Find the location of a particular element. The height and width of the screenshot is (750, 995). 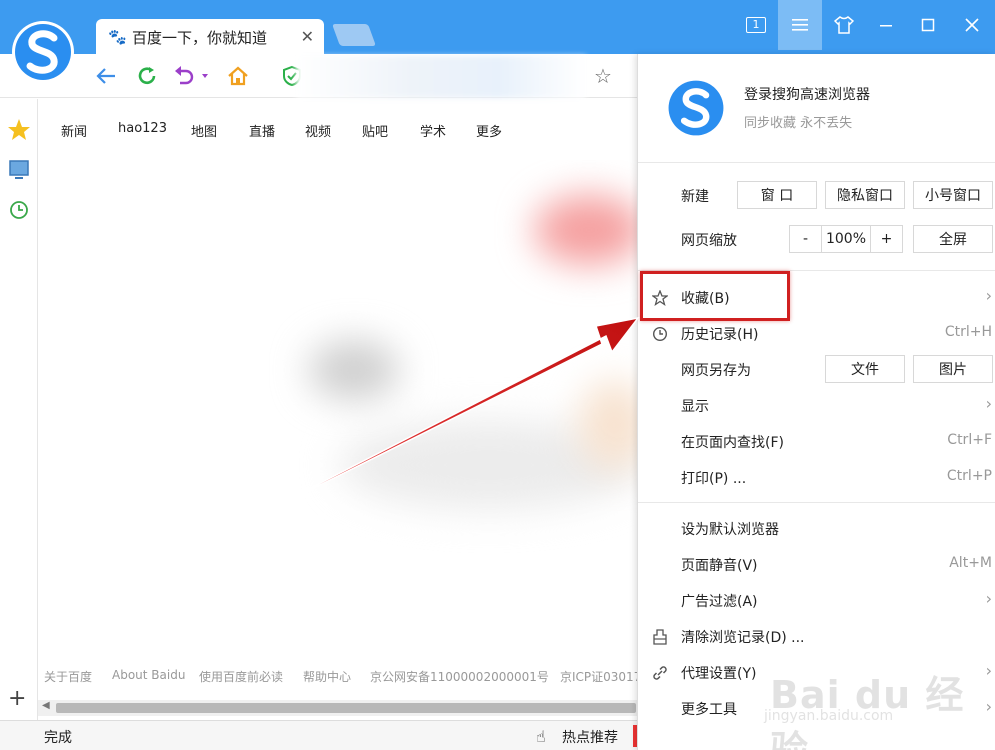

find-label: 在页面内查找(F) is located at coordinates (732, 443).